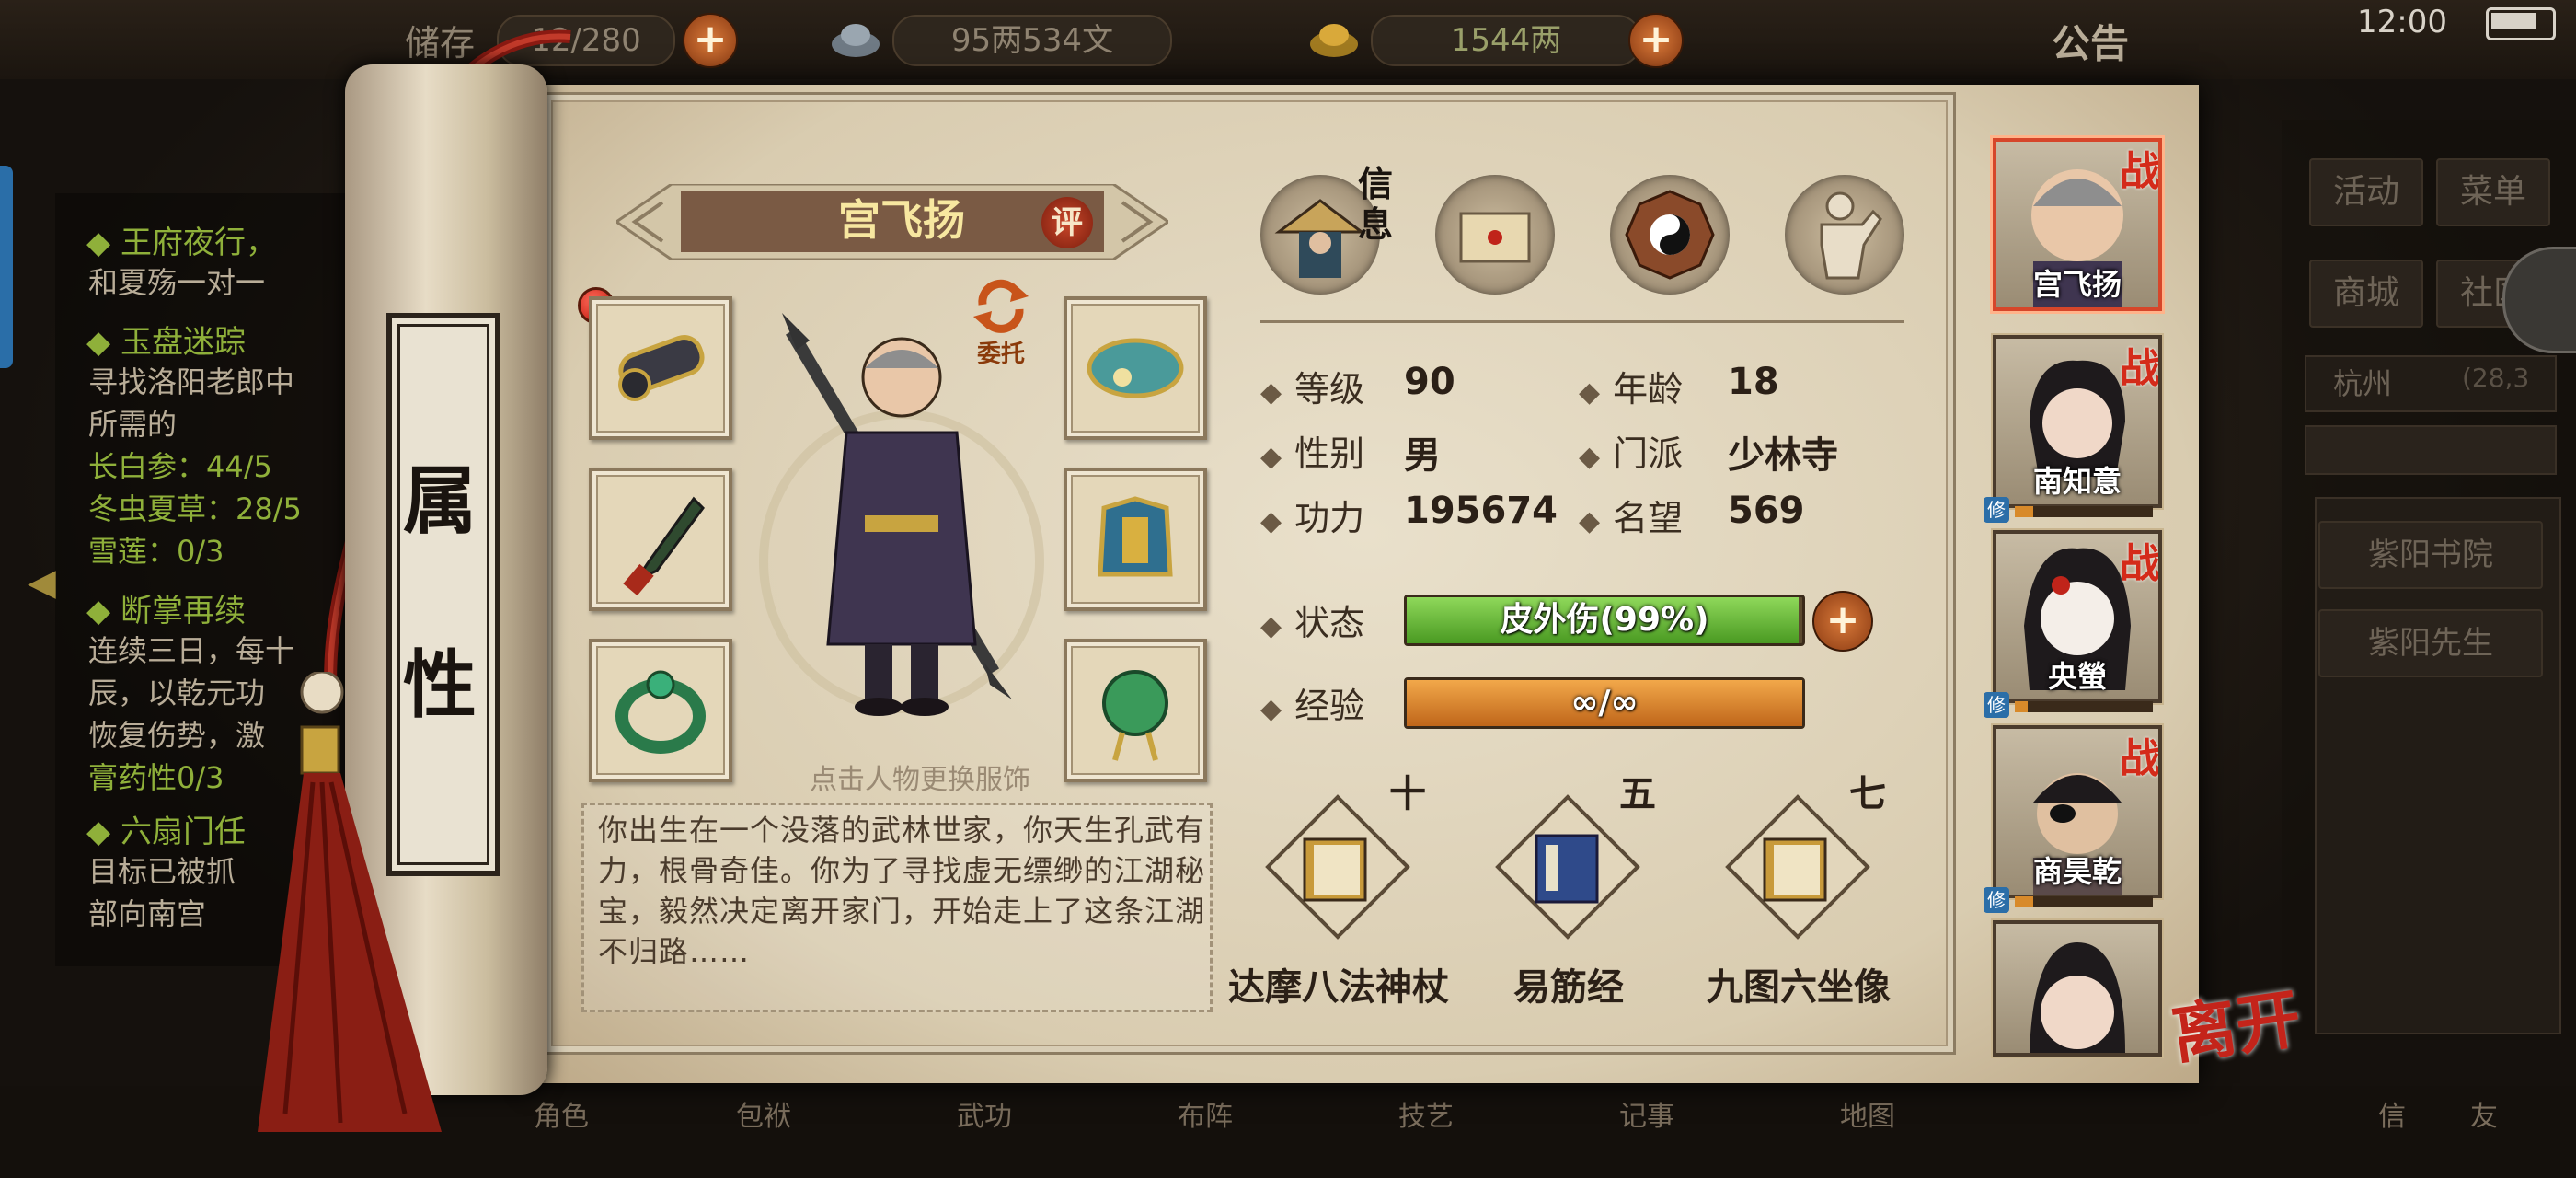  Describe the element at coordinates (2236, 1022) in the screenshot. I see `leave-button: 离开` at that location.